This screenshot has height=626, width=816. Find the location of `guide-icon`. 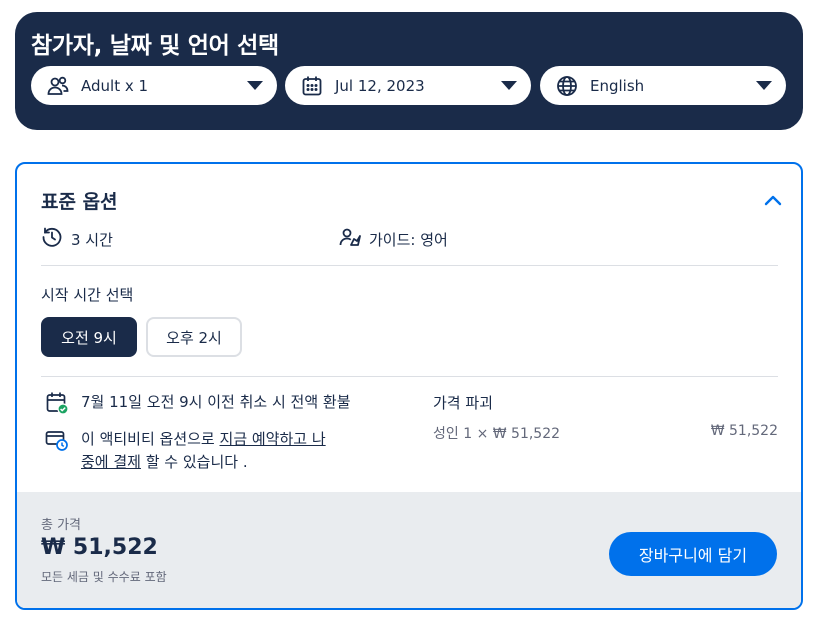

guide-icon is located at coordinates (350, 239).